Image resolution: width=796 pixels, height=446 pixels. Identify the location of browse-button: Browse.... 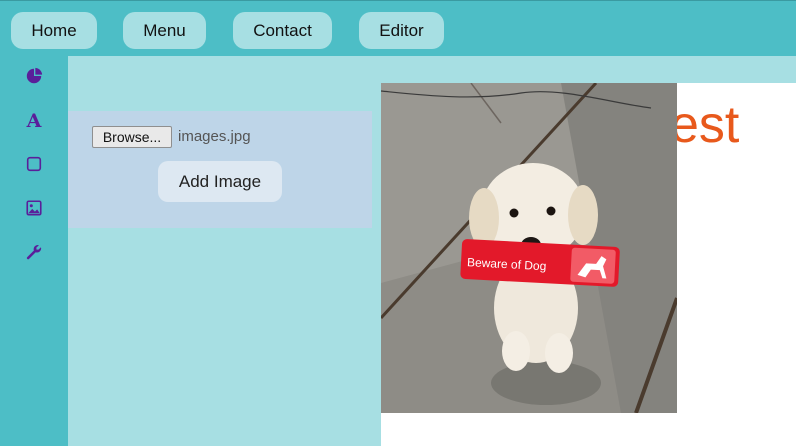
(132, 137).